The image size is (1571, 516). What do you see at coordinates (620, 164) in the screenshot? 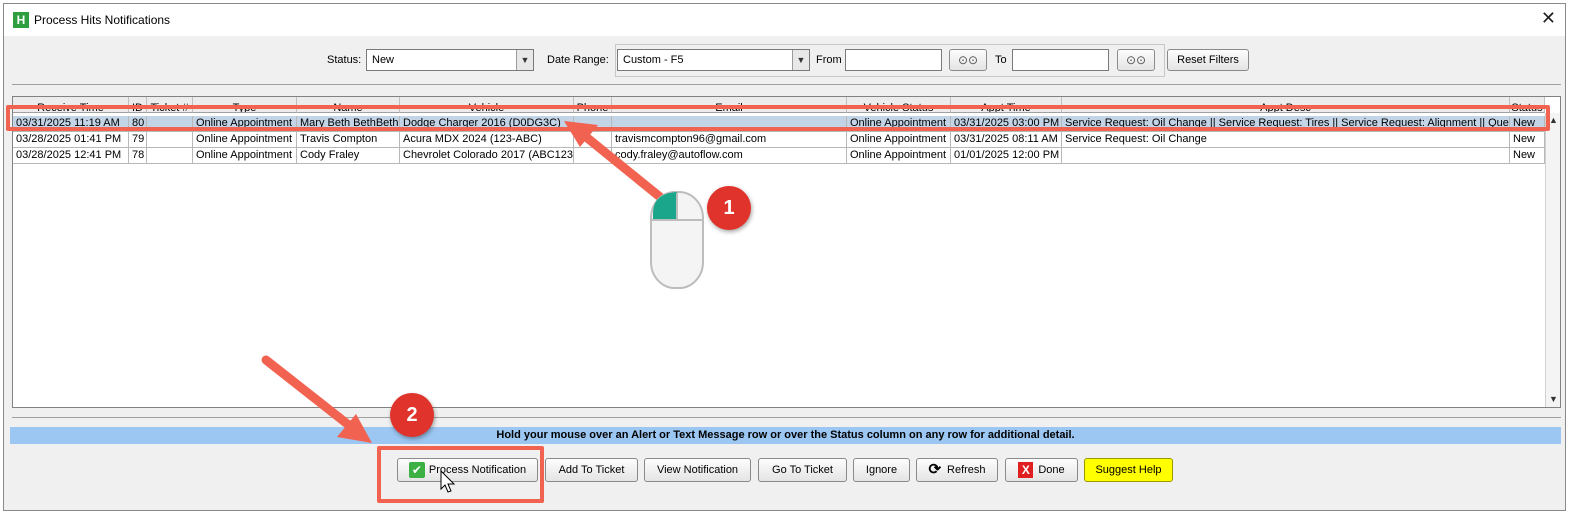
I see `arrow-1-shaft` at bounding box center [620, 164].